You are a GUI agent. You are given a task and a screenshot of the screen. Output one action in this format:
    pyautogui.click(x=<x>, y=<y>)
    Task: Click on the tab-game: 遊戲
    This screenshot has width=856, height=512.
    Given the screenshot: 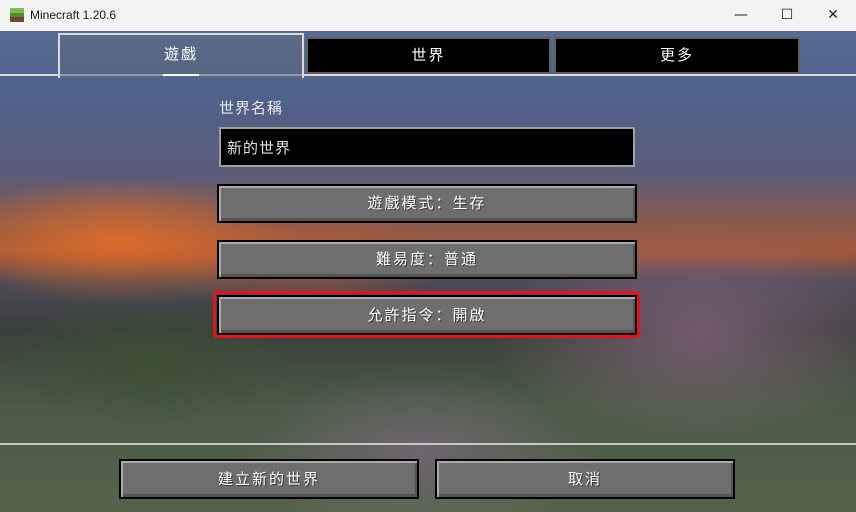 What is the action you would take?
    pyautogui.click(x=181, y=55)
    